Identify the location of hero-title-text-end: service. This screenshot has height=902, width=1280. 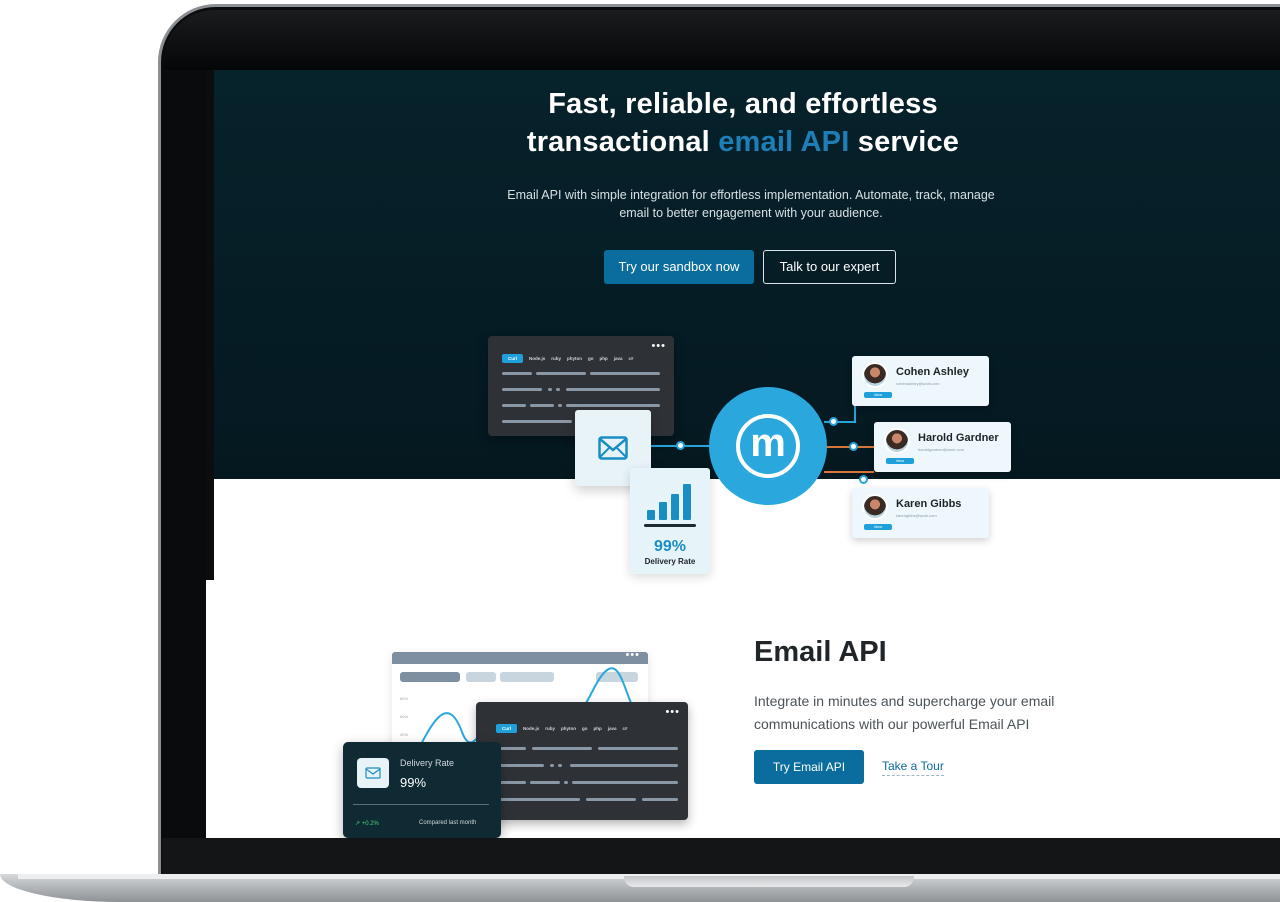
(904, 142).